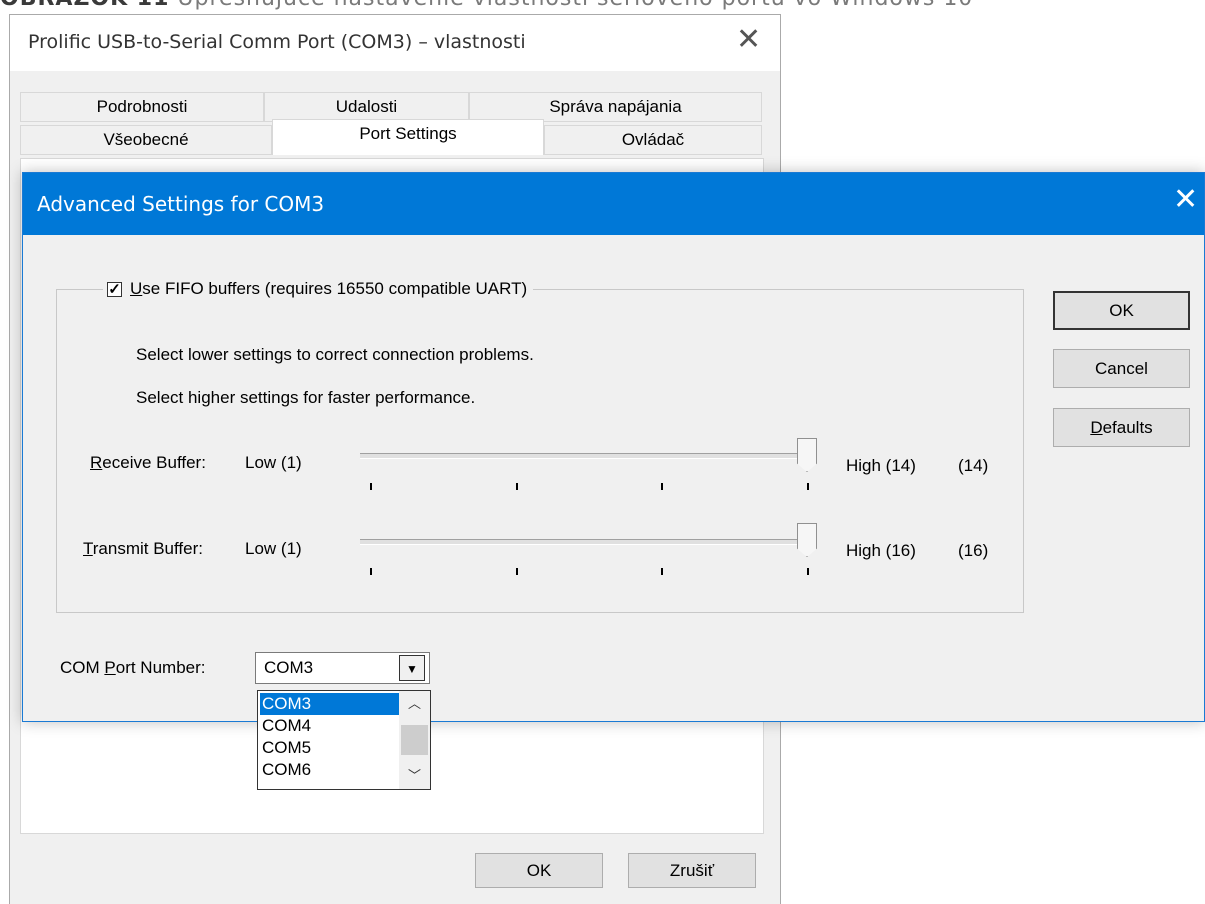 The height and width of the screenshot is (904, 1205). What do you see at coordinates (181, 204) in the screenshot?
I see `advanced-title: Advanced Settings for COM3` at bounding box center [181, 204].